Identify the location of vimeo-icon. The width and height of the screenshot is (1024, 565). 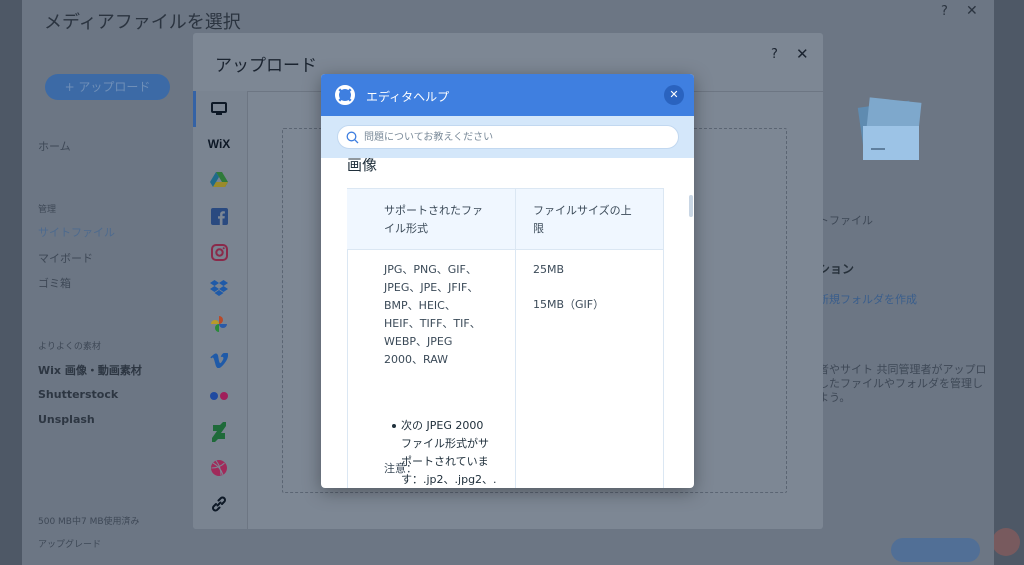
(219, 360).